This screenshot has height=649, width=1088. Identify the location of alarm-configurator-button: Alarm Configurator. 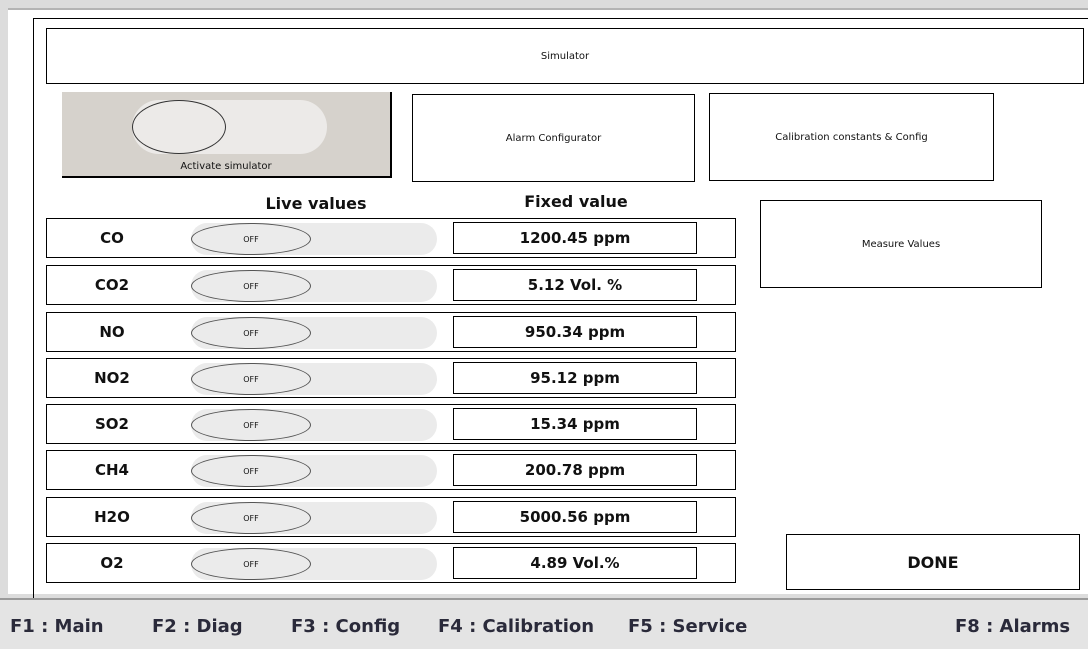
(553, 138).